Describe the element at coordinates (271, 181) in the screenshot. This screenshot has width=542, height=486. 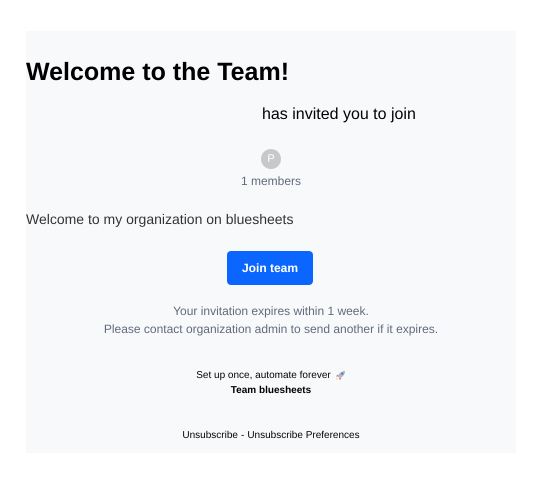
I see `member-count: 1 members` at that location.